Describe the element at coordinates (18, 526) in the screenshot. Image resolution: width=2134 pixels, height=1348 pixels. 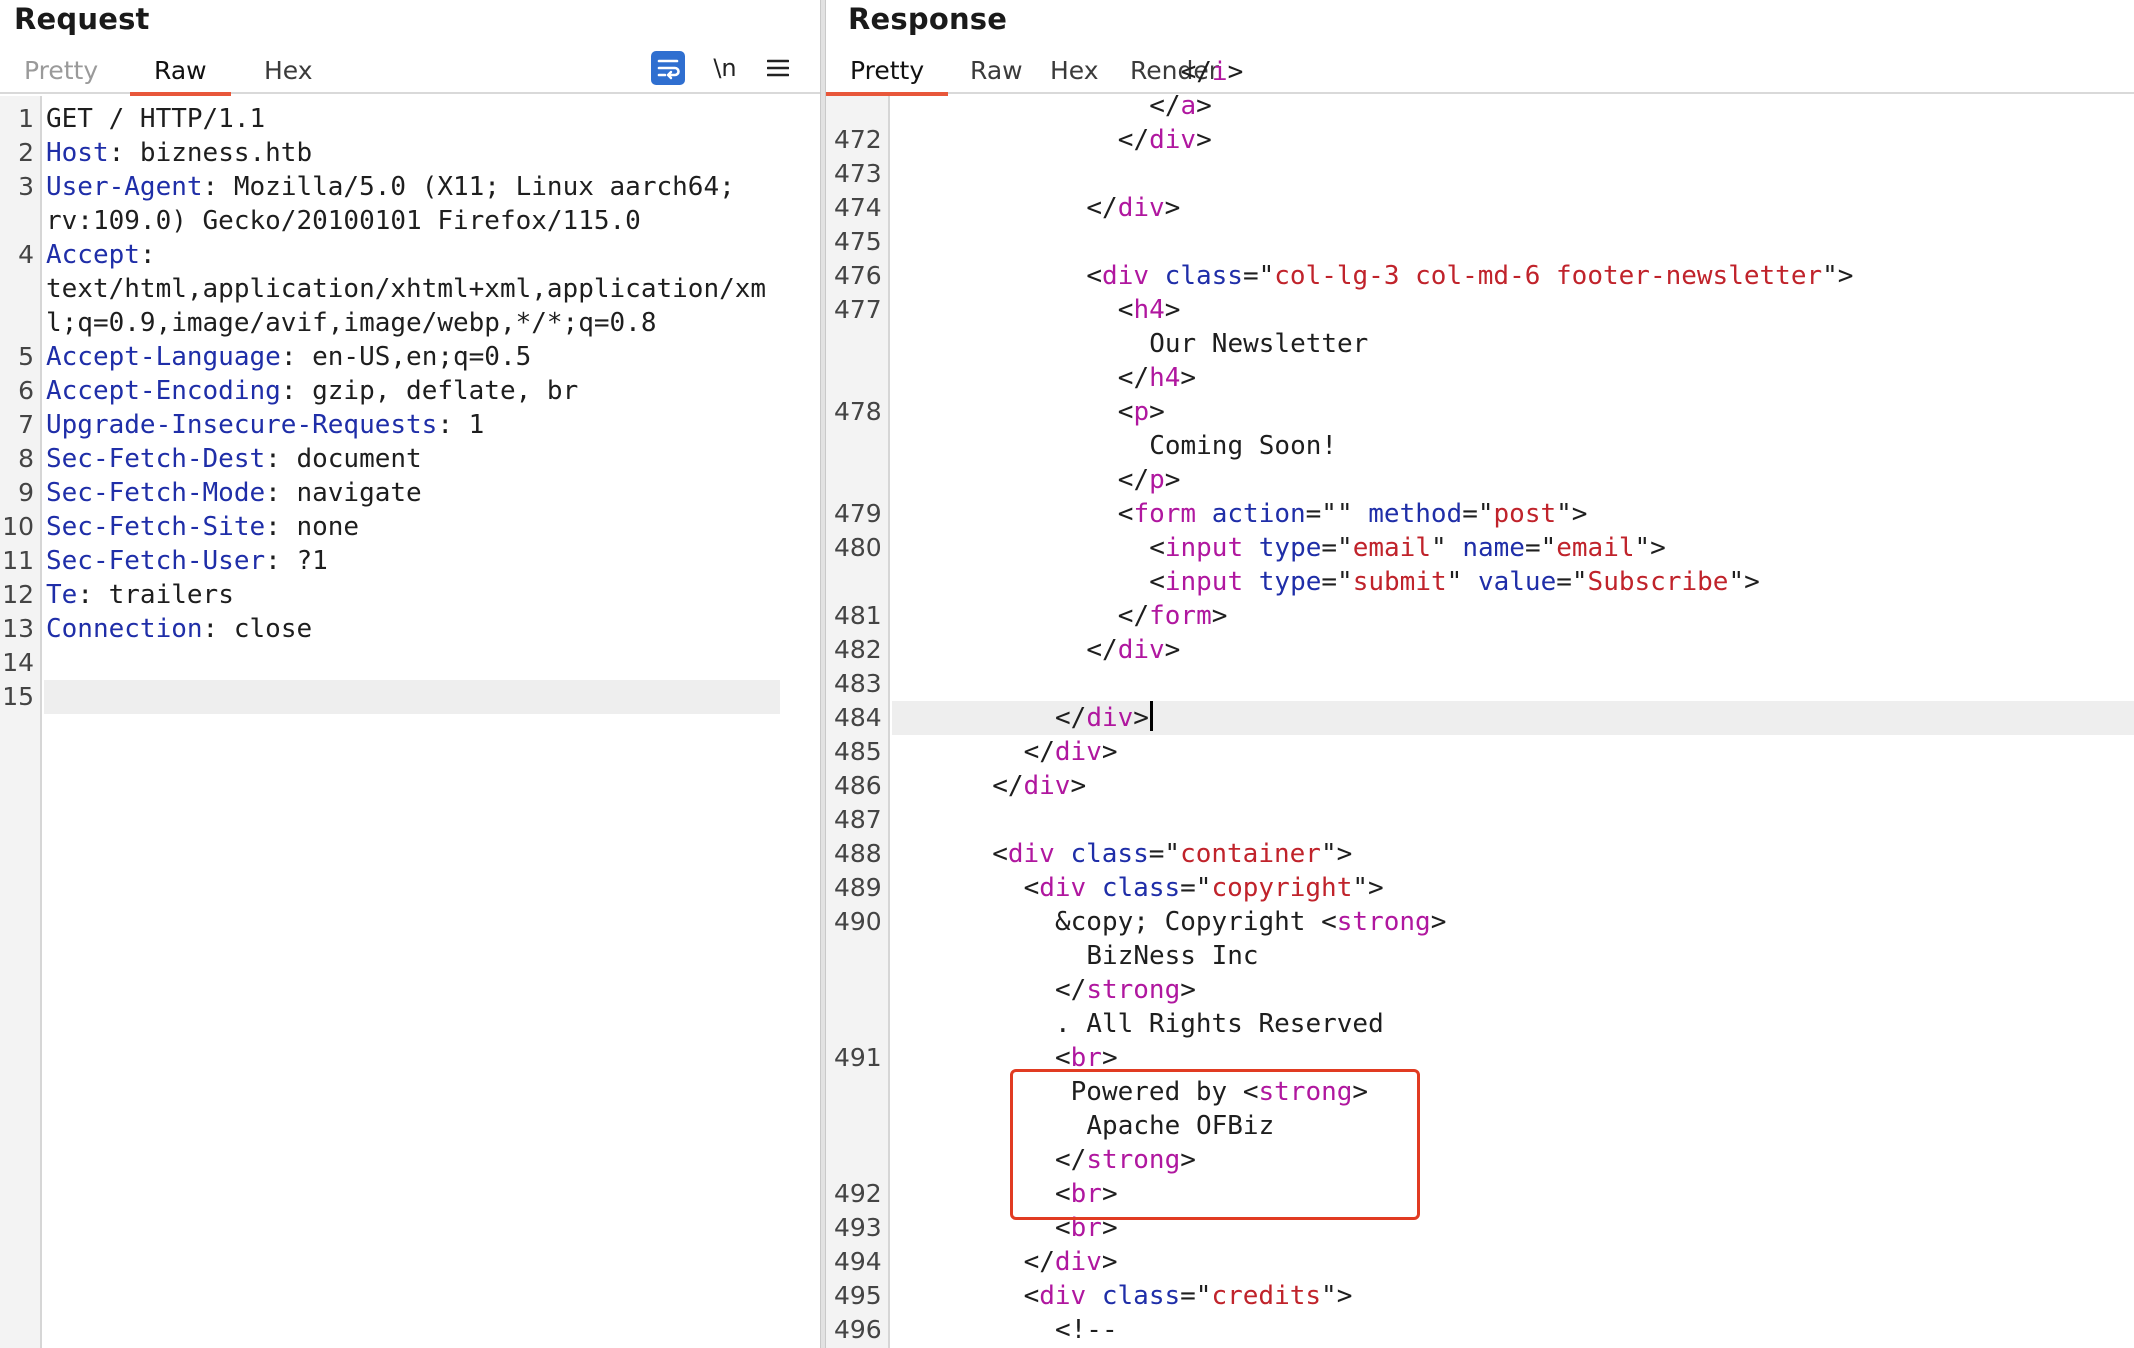
I see `line-number: 10` at that location.